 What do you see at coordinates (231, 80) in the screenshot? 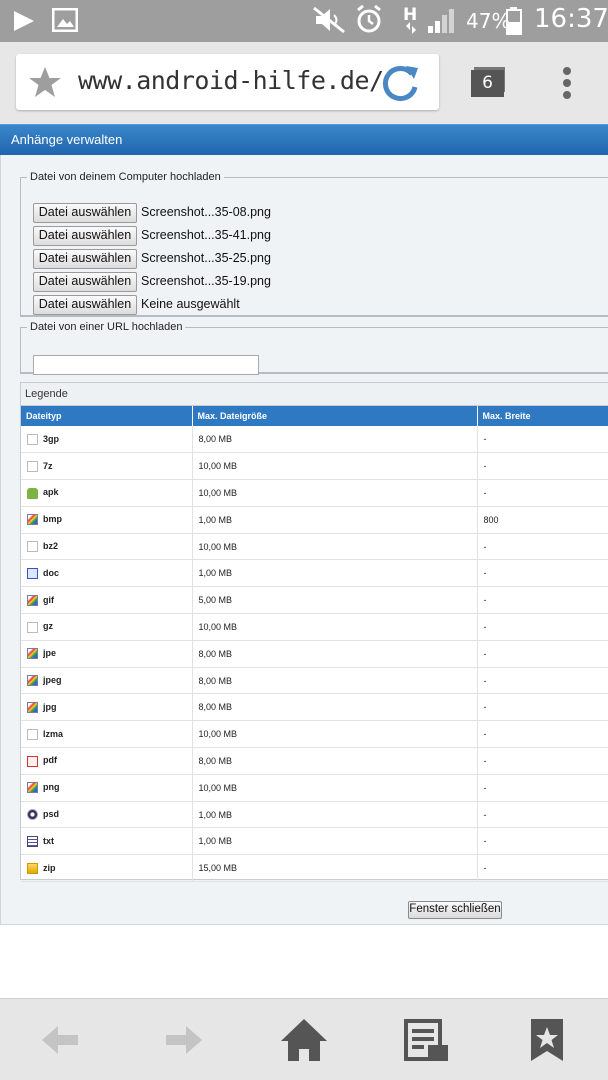
I see `url-text: www.android-hilfe.de/` at bounding box center [231, 80].